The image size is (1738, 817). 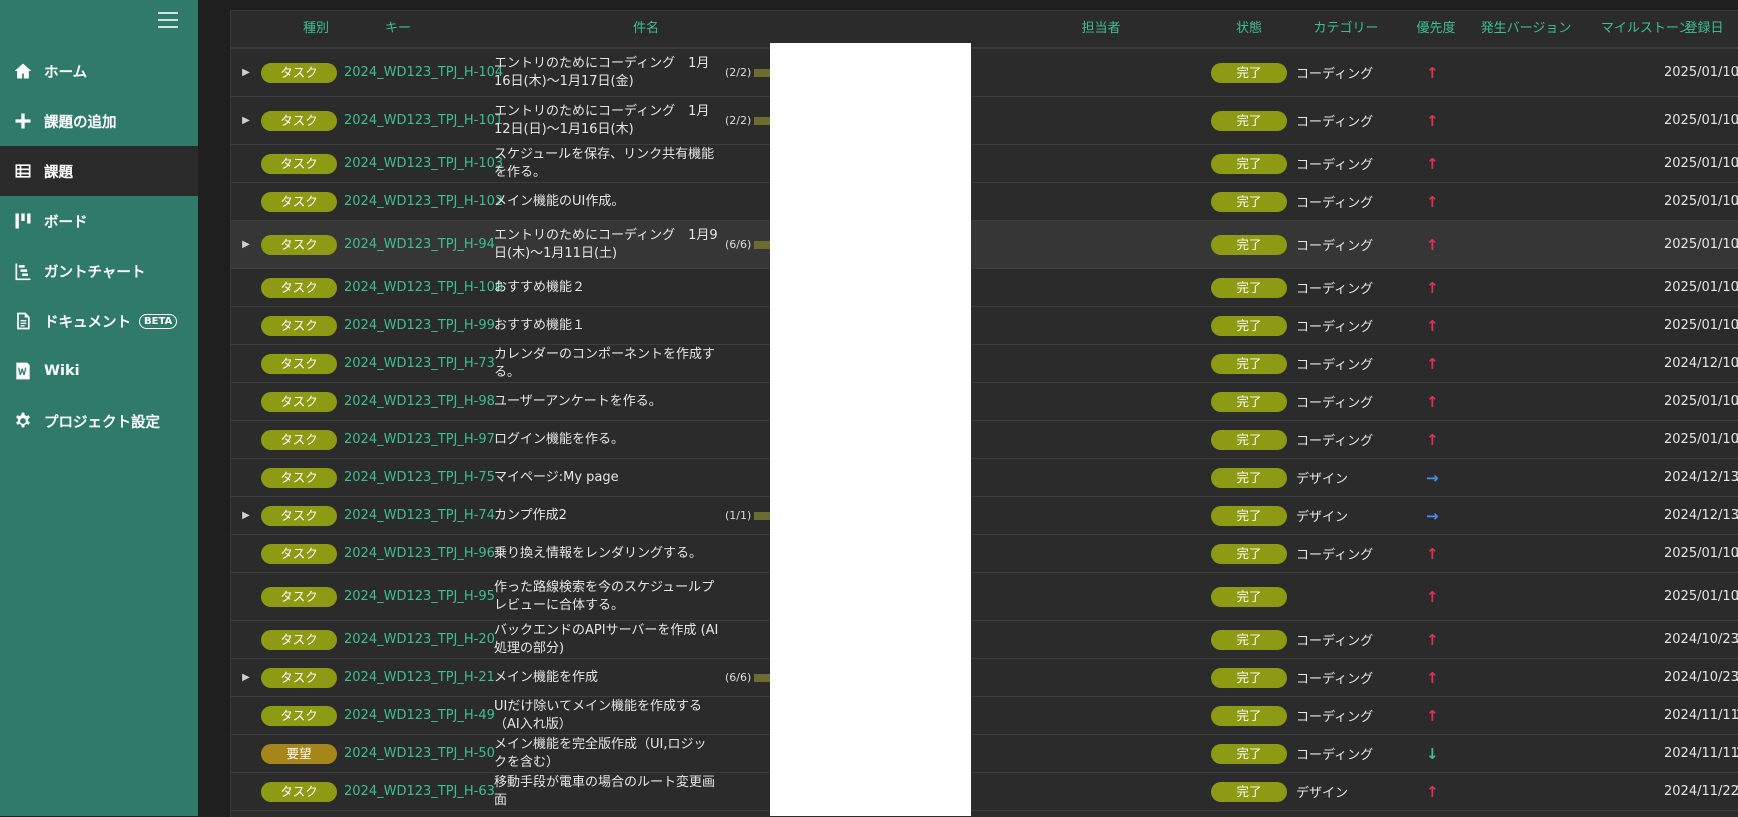 What do you see at coordinates (606, 326) in the screenshot?
I see `issue-subject: おすすめ機能１` at bounding box center [606, 326].